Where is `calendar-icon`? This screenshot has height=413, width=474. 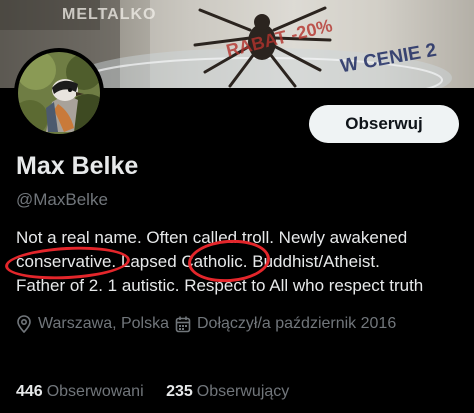
calendar-icon is located at coordinates (183, 324).